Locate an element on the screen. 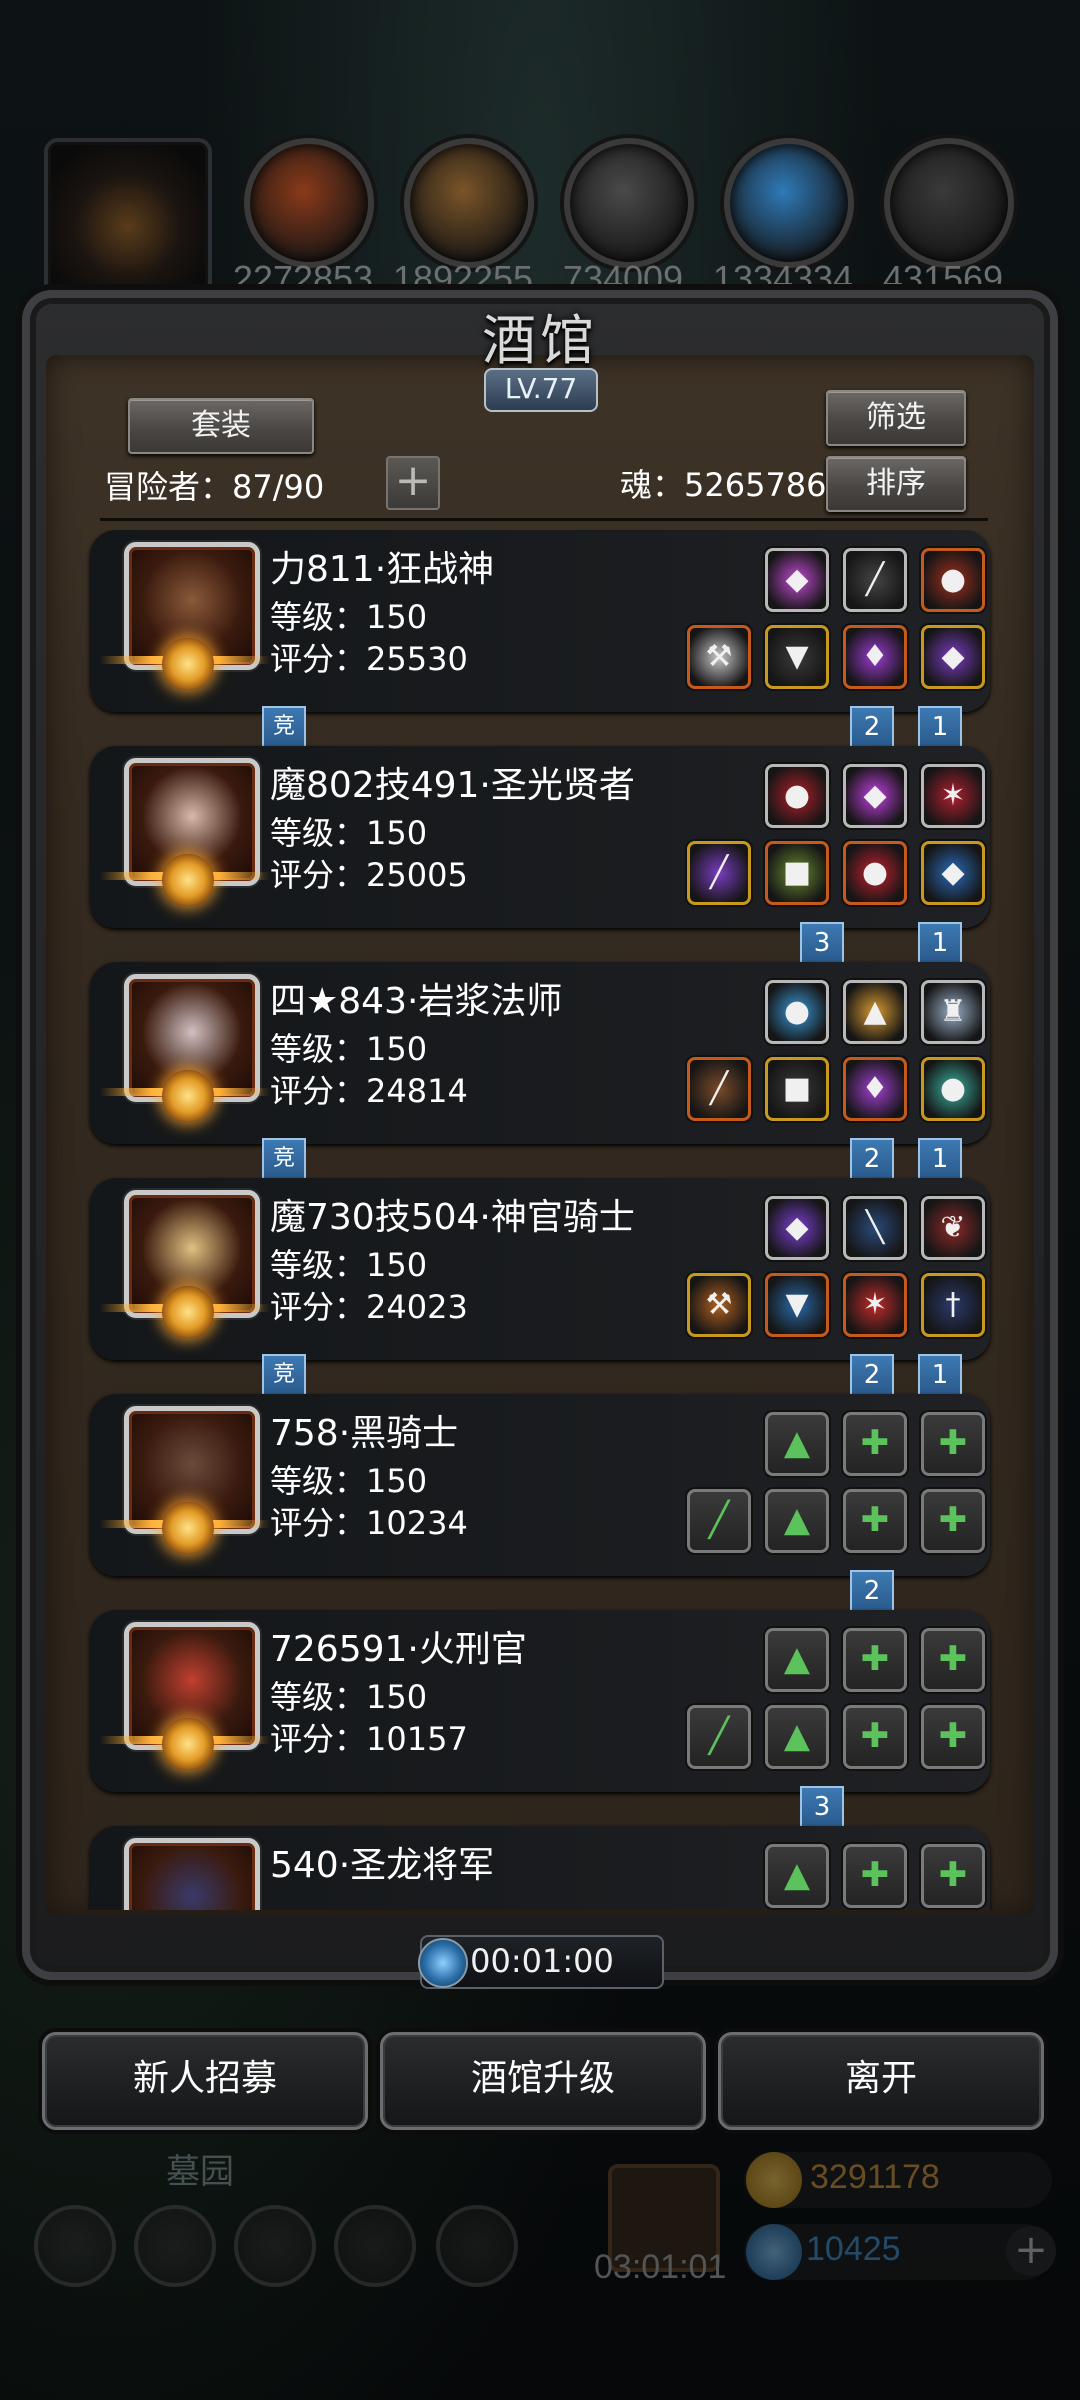 The image size is (1080, 2400). gem-icon is located at coordinates (774, 2252).